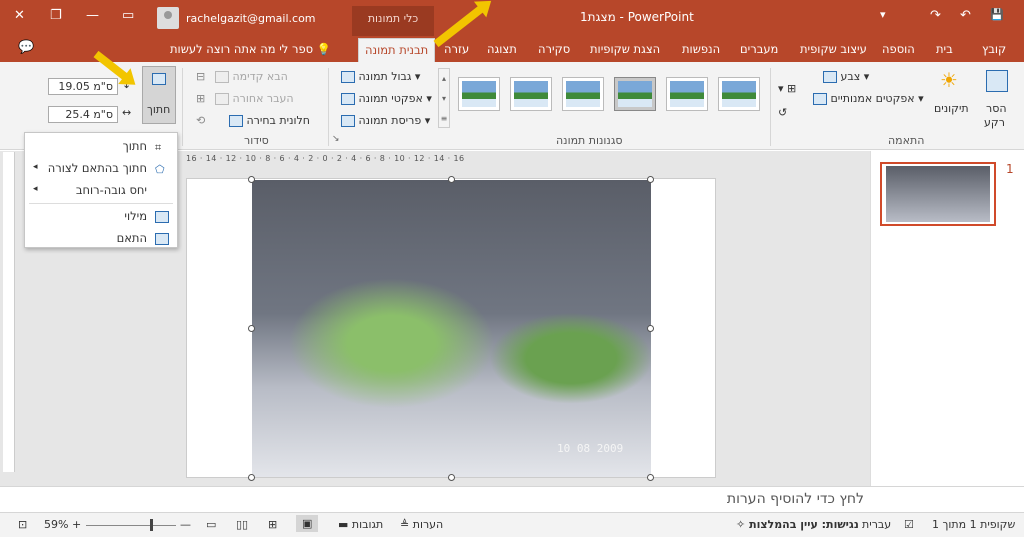  What do you see at coordinates (200, 98) in the screenshot?
I see `group-icon: ⊞` at bounding box center [200, 98].